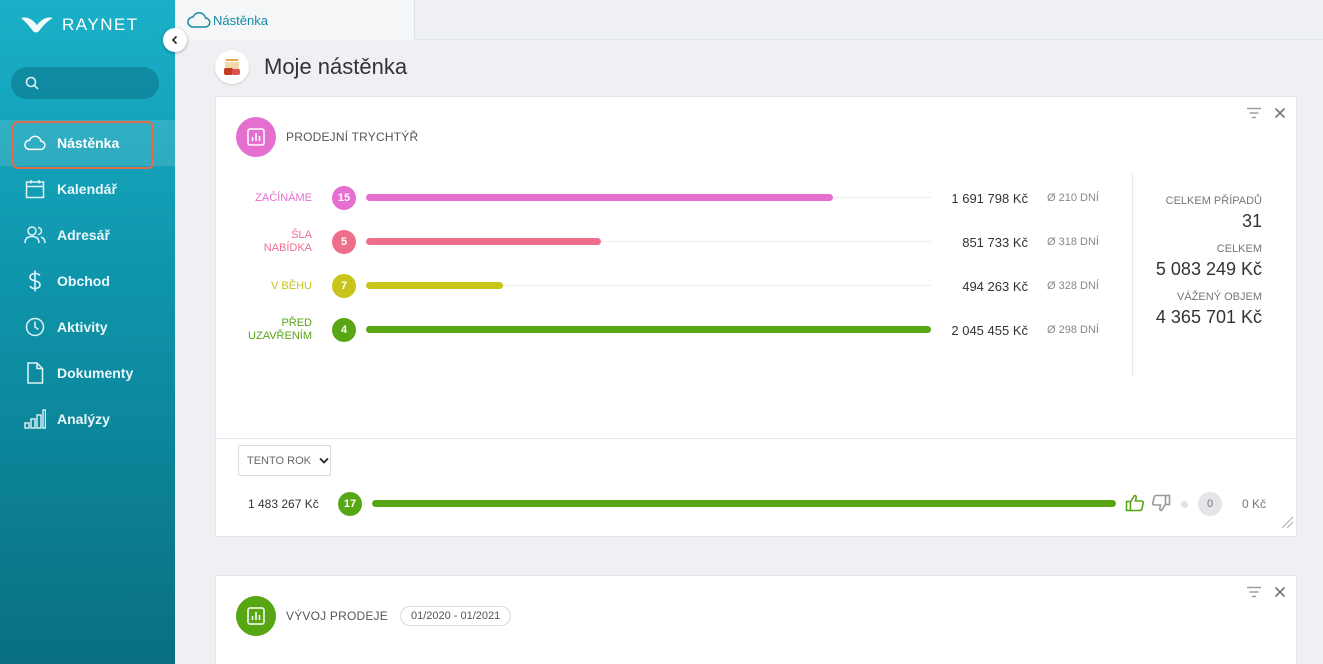  What do you see at coordinates (344, 198) in the screenshot?
I see `stage-count-badge: 15` at bounding box center [344, 198].